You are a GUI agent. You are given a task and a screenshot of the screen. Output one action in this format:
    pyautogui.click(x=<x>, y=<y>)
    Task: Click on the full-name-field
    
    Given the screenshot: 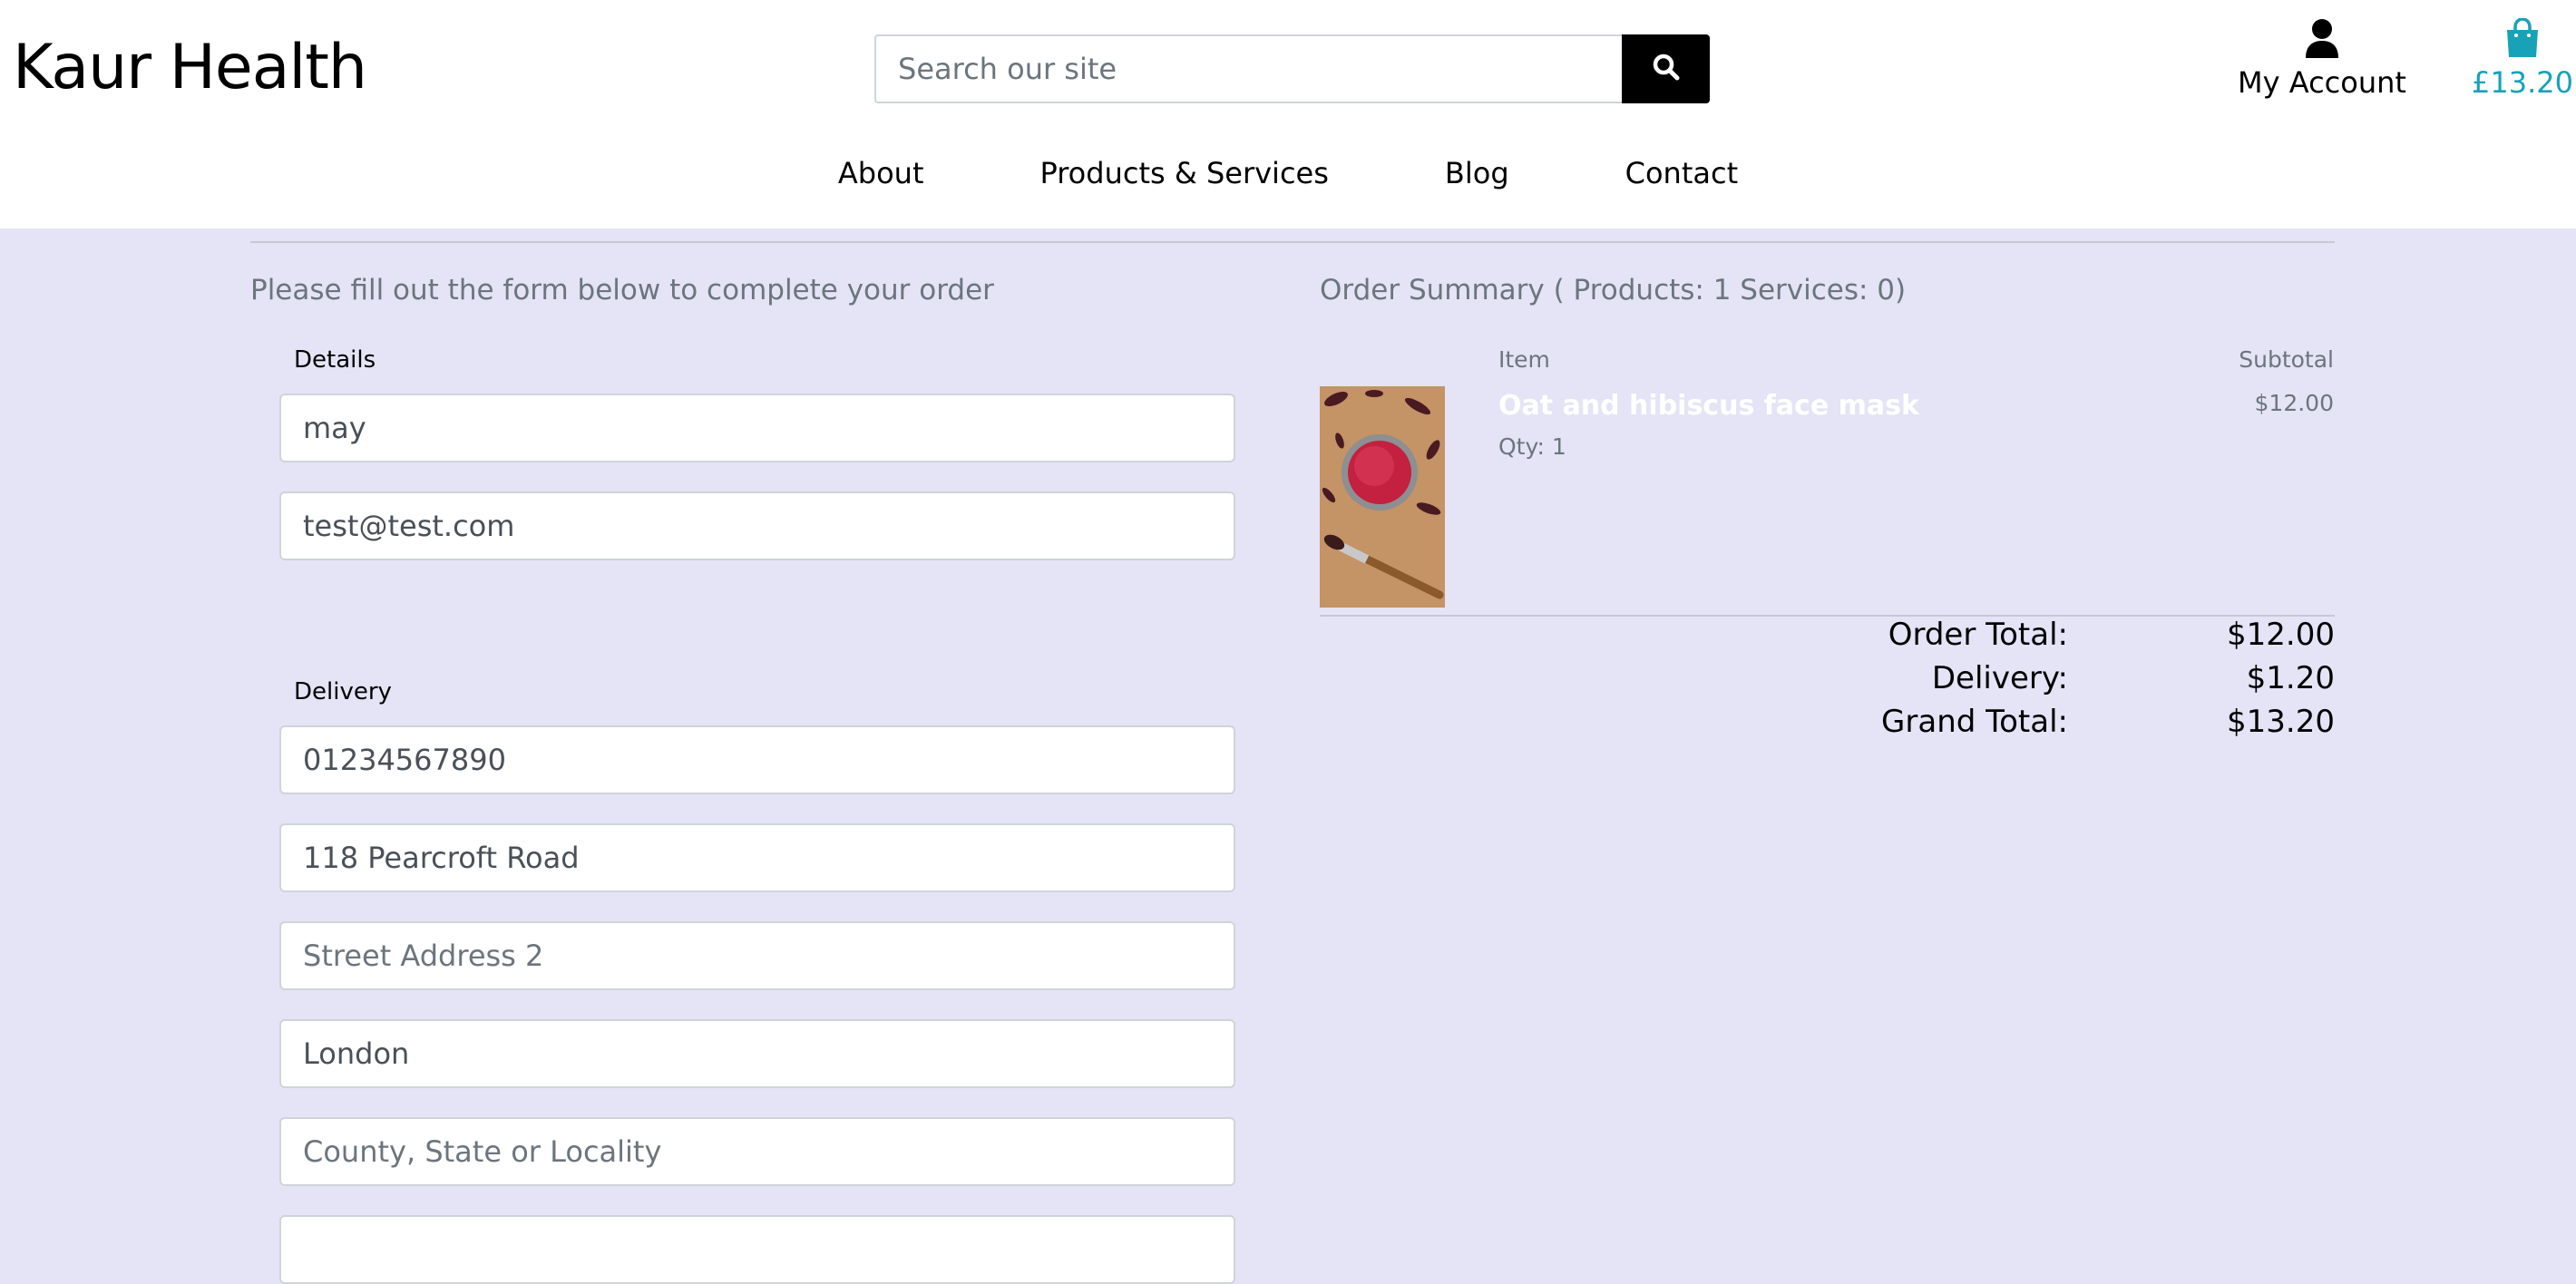 What is the action you would take?
    pyautogui.click(x=757, y=428)
    